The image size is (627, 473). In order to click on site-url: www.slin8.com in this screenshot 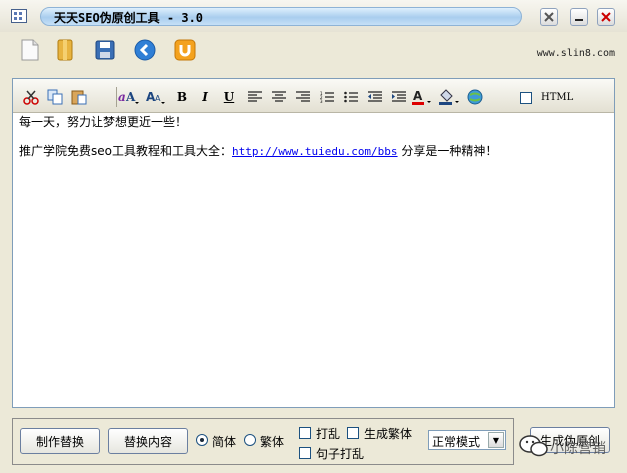, I will do `click(575, 53)`.